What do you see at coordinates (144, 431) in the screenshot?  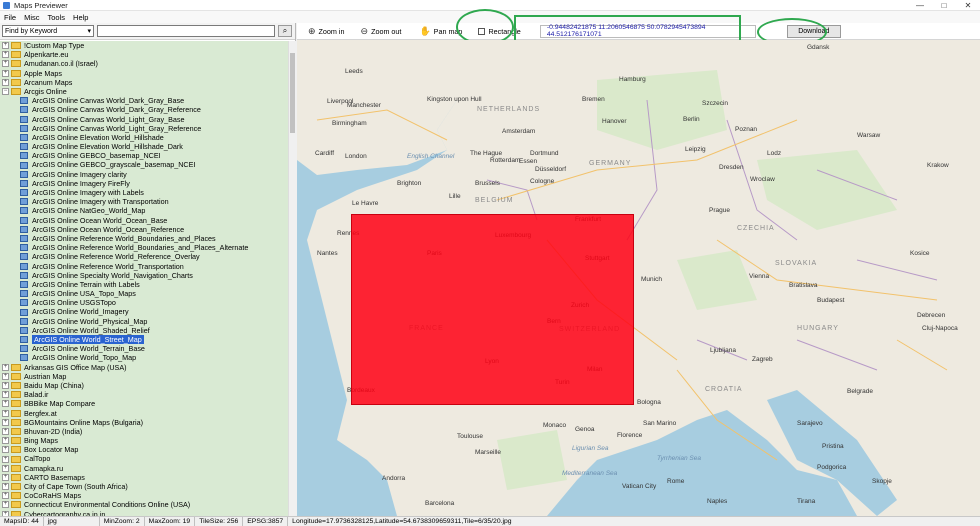 I see `tree-folder: + Bhuvan-2D (India)` at bounding box center [144, 431].